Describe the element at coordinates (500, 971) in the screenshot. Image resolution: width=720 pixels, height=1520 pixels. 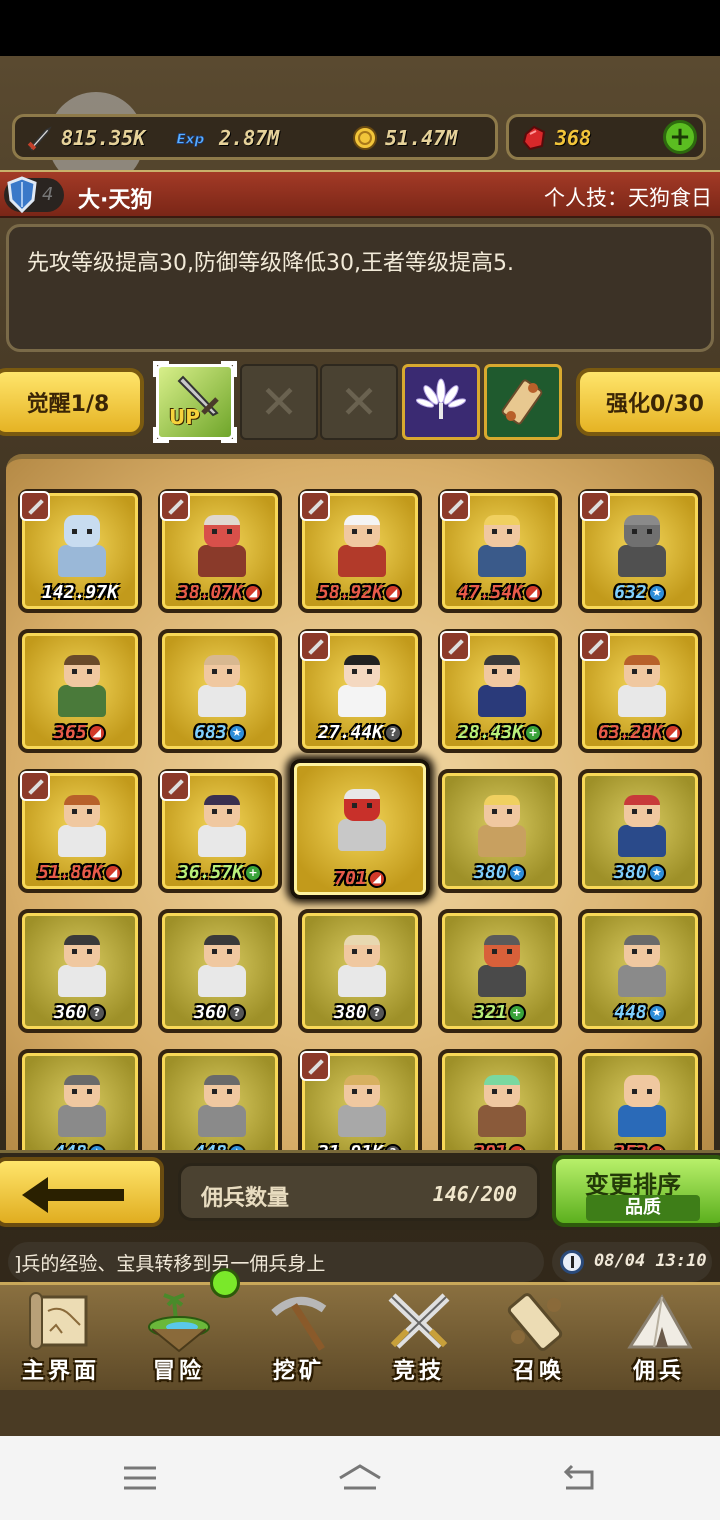
I see `mercenary-card: 321 +` at that location.